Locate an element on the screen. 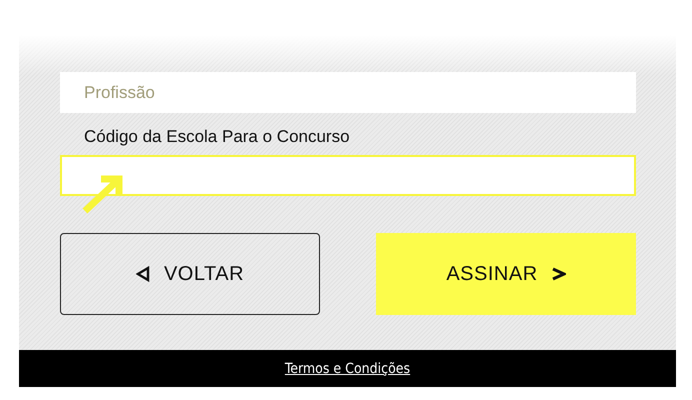 The height and width of the screenshot is (400, 692). terms-link: Termos e Condições is located at coordinates (347, 368).